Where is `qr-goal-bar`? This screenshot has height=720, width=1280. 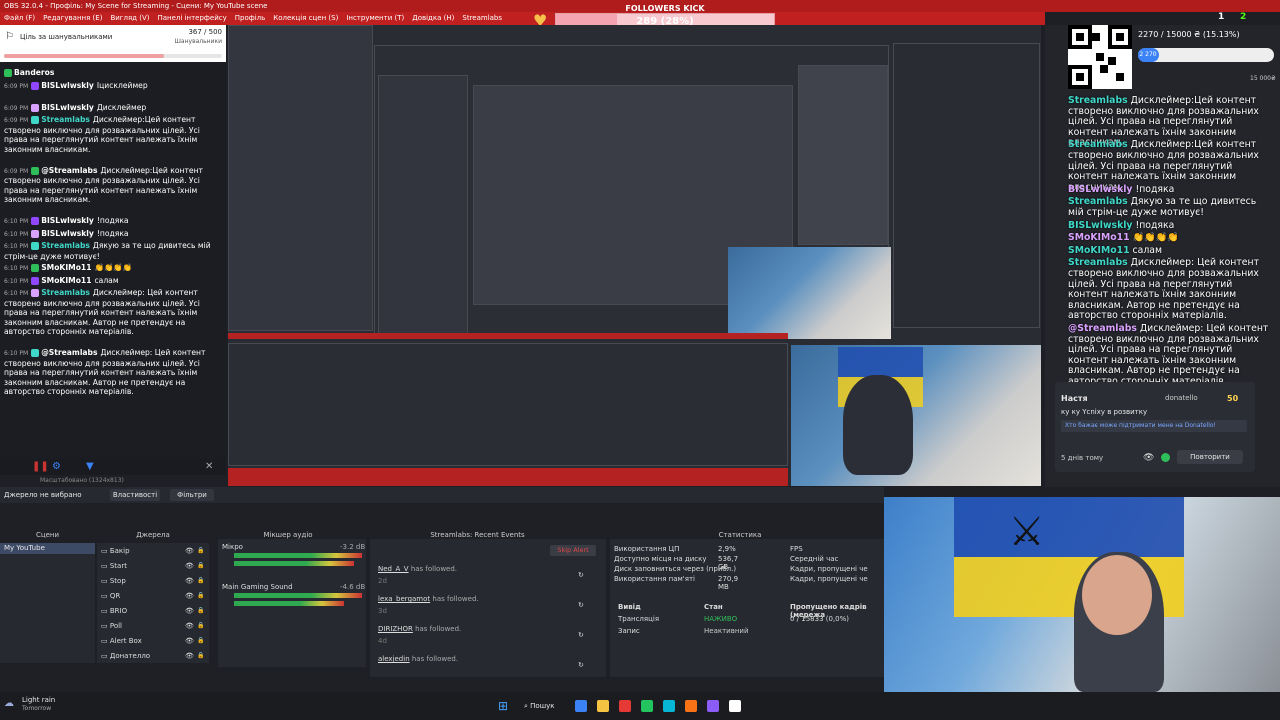 qr-goal-bar is located at coordinates (1206, 55).